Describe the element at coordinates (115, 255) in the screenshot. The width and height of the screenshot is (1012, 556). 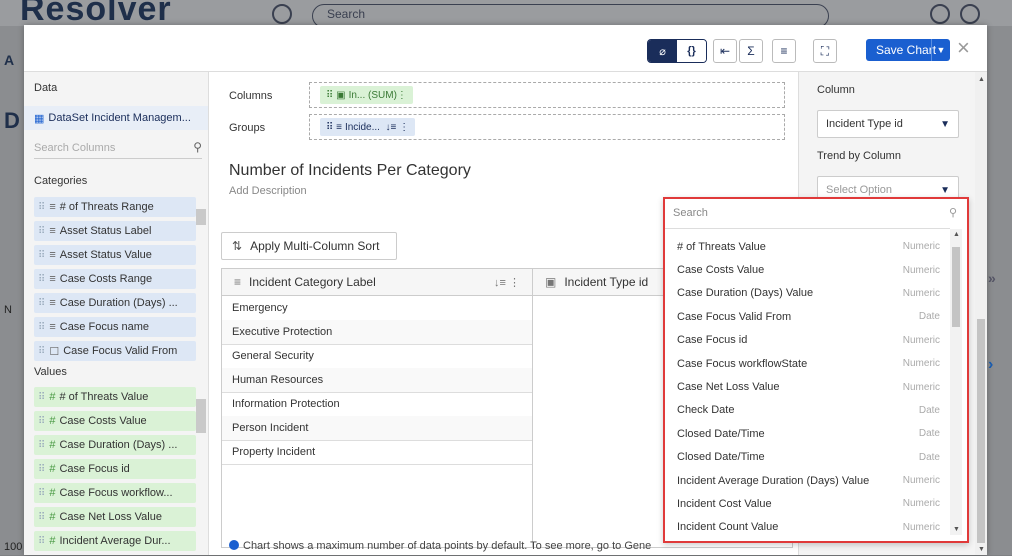
I see `category-field: ⠿ ≡ Asset Status Value` at that location.